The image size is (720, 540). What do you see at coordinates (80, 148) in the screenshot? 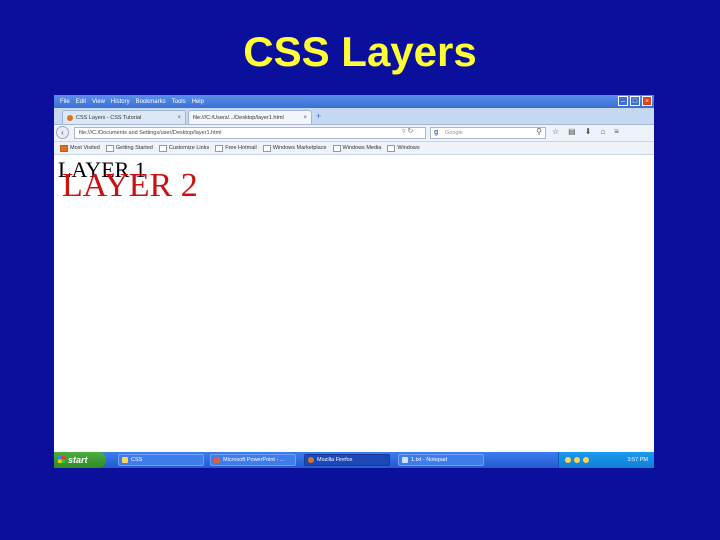
I see `bookmark-most-visited: Most Visited` at bounding box center [80, 148].